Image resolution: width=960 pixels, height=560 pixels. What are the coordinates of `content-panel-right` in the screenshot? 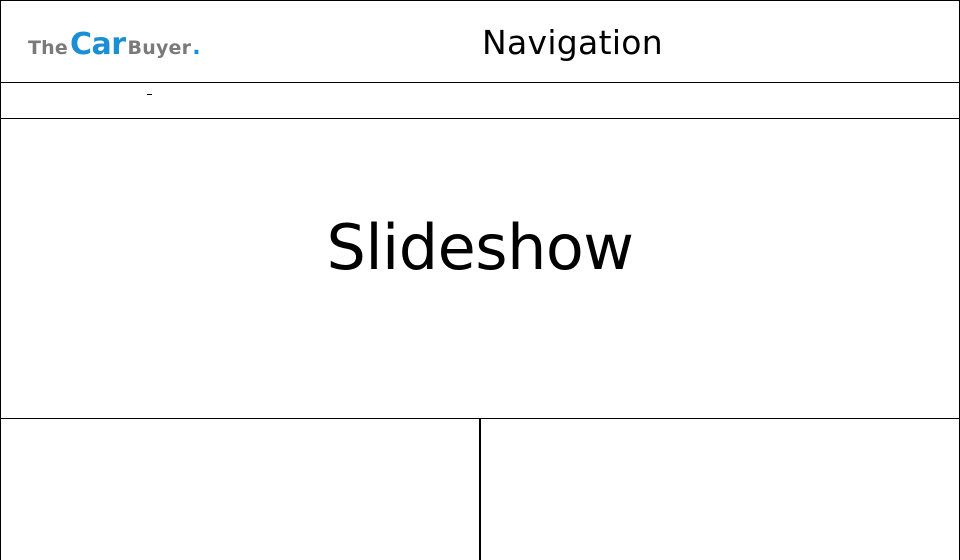 It's located at (719, 489).